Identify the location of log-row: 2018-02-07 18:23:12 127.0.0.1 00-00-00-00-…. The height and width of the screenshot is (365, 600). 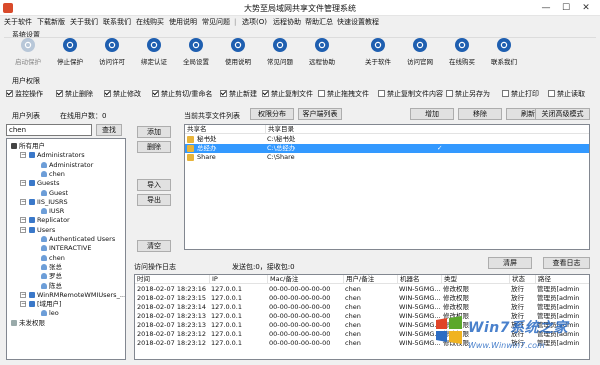
(362, 334).